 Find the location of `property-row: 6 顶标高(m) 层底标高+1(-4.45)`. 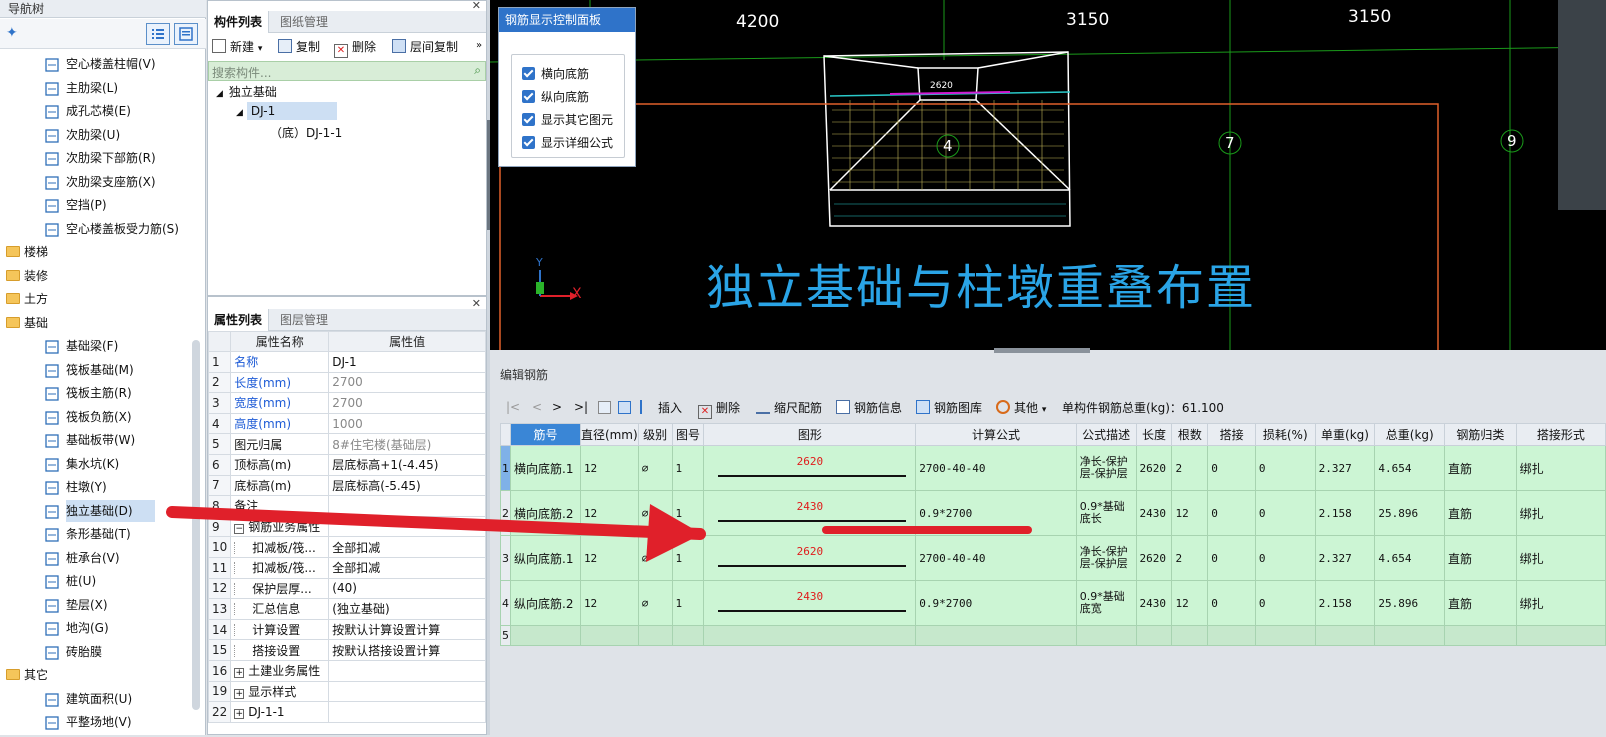

property-row: 6 顶标高(m) 层底标高+1(-4.45) is located at coordinates (346, 464).